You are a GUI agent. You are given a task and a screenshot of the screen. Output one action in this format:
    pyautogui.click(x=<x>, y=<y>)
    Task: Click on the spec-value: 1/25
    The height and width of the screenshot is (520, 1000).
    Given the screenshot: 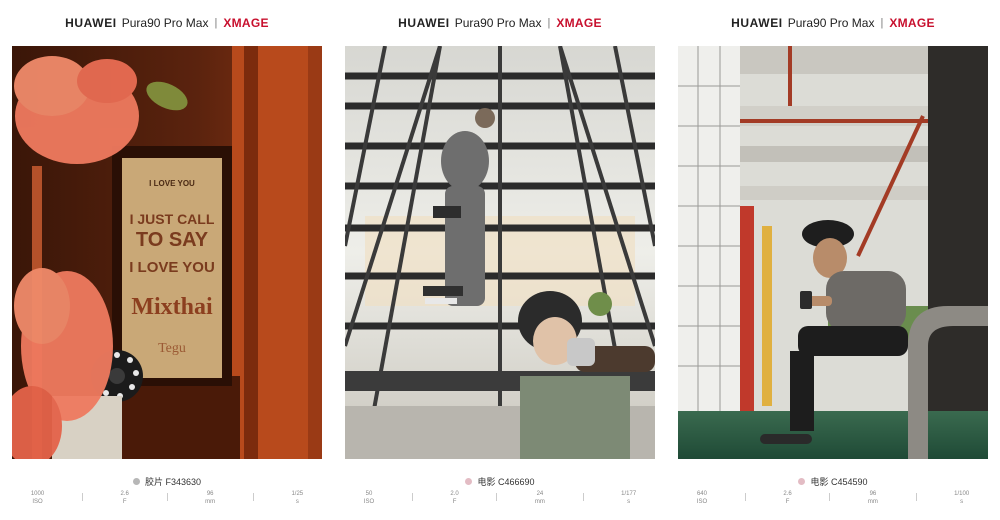 What is the action you would take?
    pyautogui.click(x=297, y=494)
    